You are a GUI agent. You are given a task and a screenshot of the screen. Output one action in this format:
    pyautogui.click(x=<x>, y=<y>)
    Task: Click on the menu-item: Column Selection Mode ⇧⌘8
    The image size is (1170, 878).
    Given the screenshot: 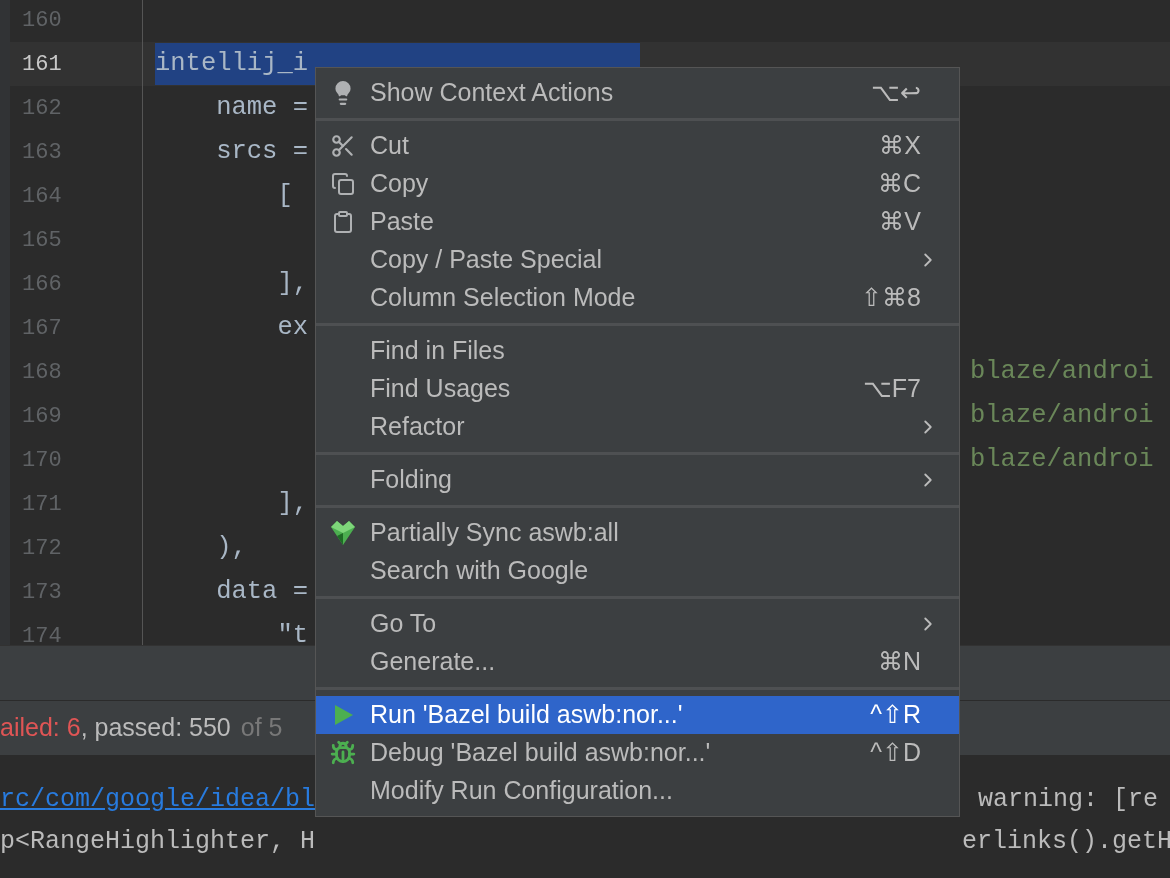 What is the action you would take?
    pyautogui.click(x=637, y=298)
    